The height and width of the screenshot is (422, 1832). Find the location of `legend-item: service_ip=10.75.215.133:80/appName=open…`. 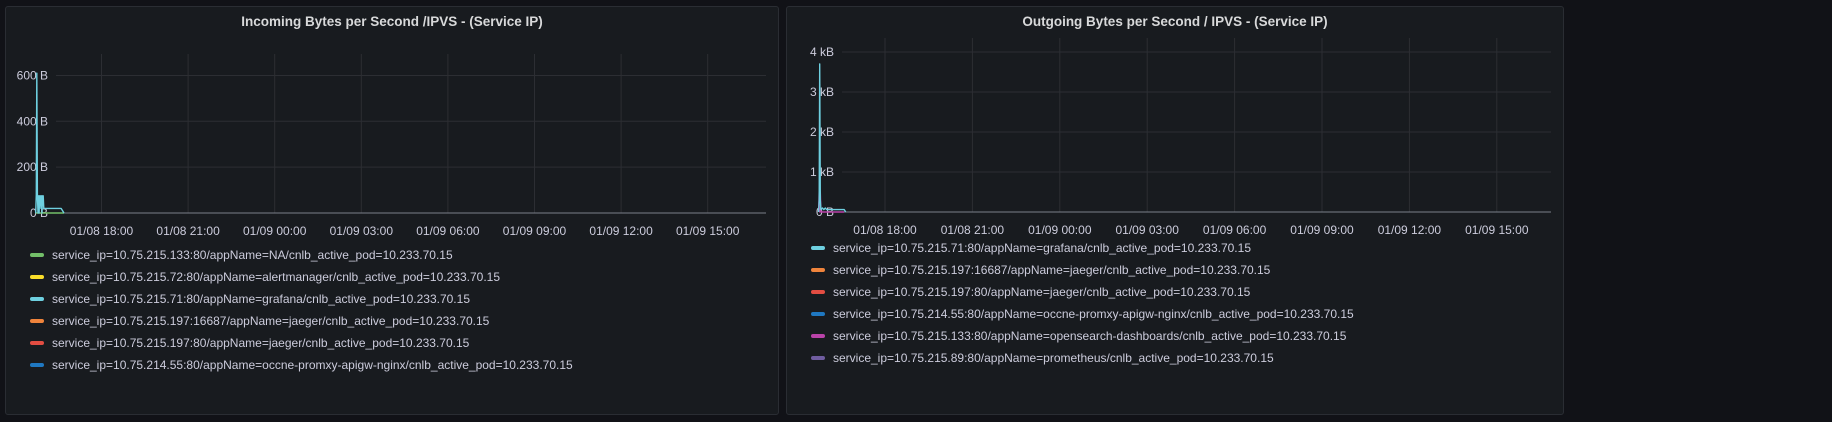

legend-item: service_ip=10.75.215.133:80/appName=open… is located at coordinates (1187, 336).